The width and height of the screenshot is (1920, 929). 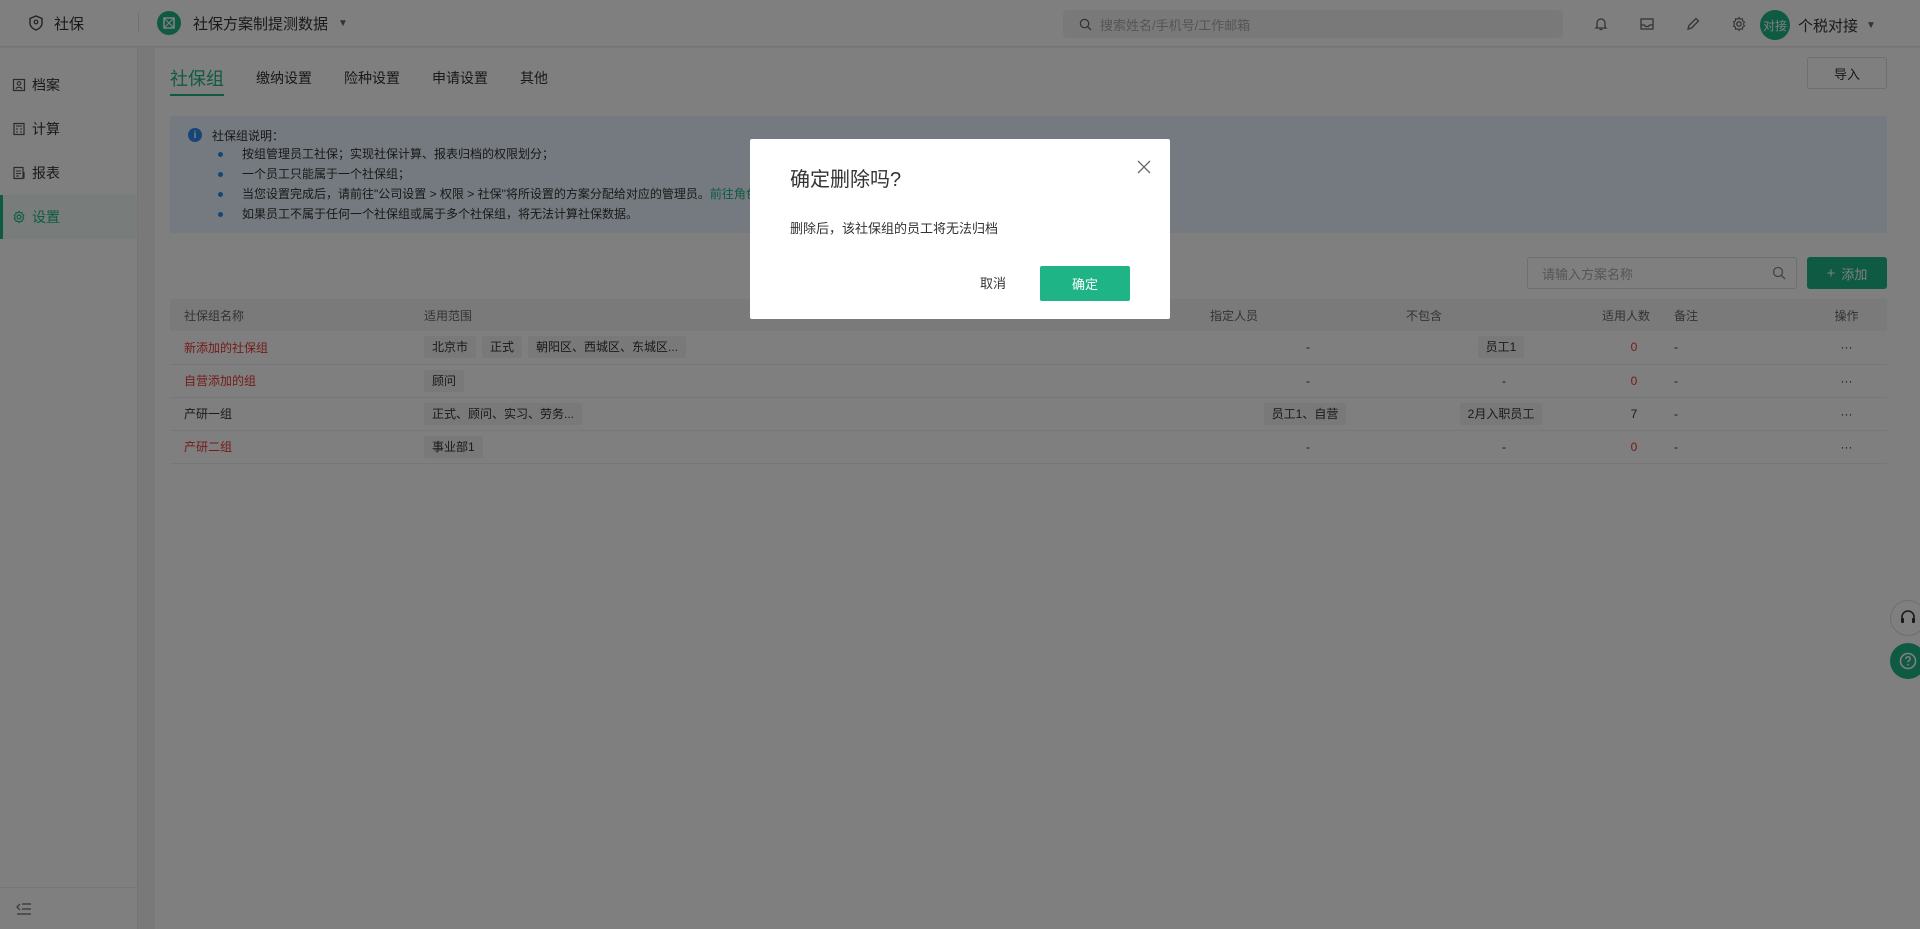 I want to click on dialog-title: 确定删除吗?, so click(x=846, y=180).